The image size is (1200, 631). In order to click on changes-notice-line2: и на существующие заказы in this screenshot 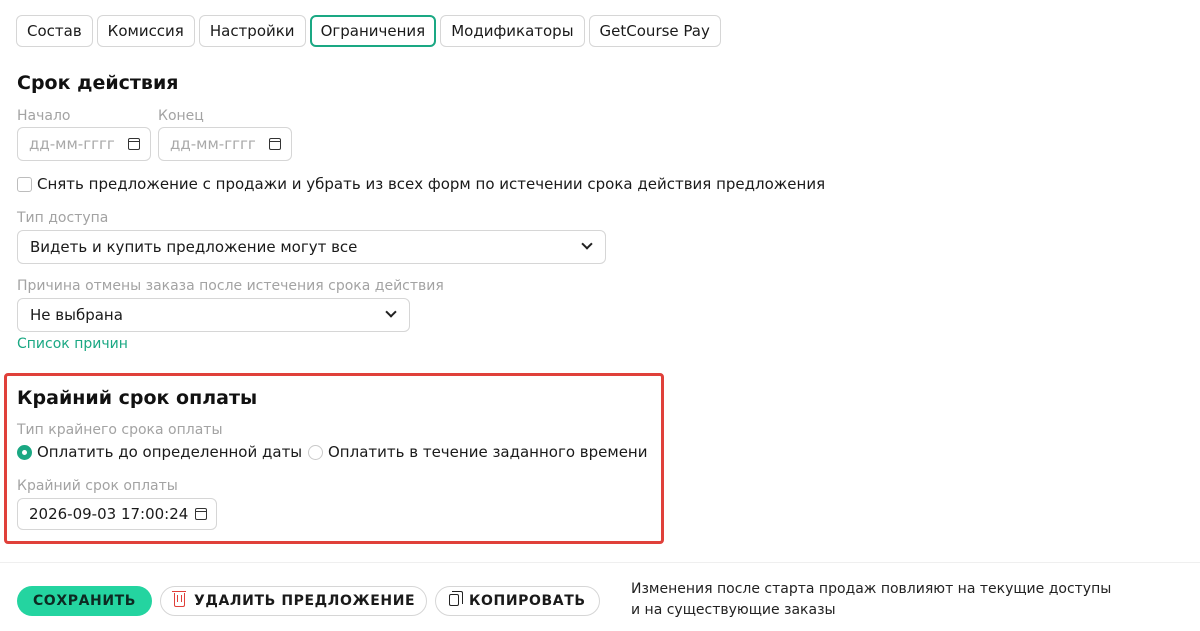, I will do `click(733, 610)`.